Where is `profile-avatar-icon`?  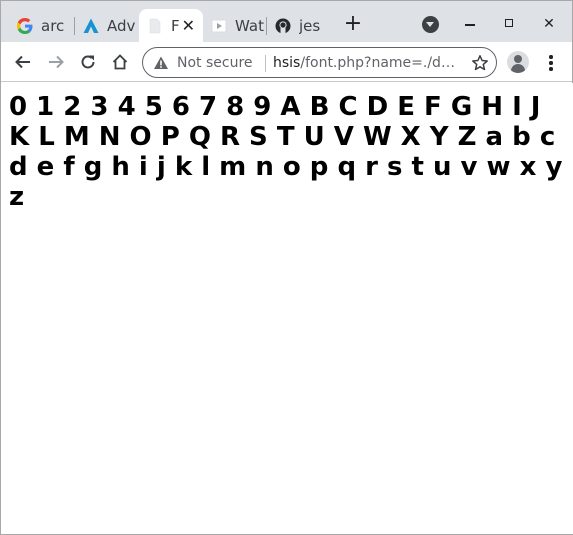 profile-avatar-icon is located at coordinates (518, 62).